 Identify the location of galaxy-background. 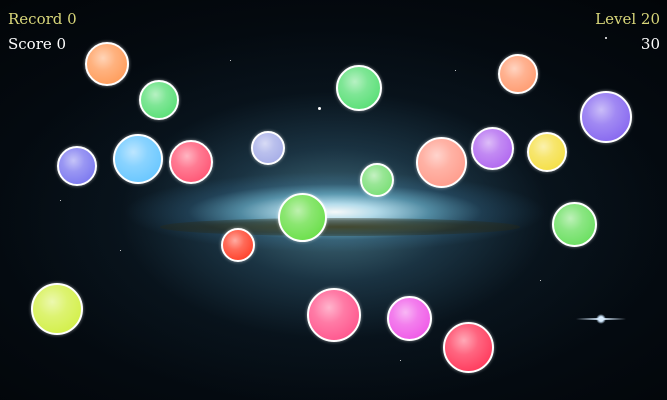
(340, 227).